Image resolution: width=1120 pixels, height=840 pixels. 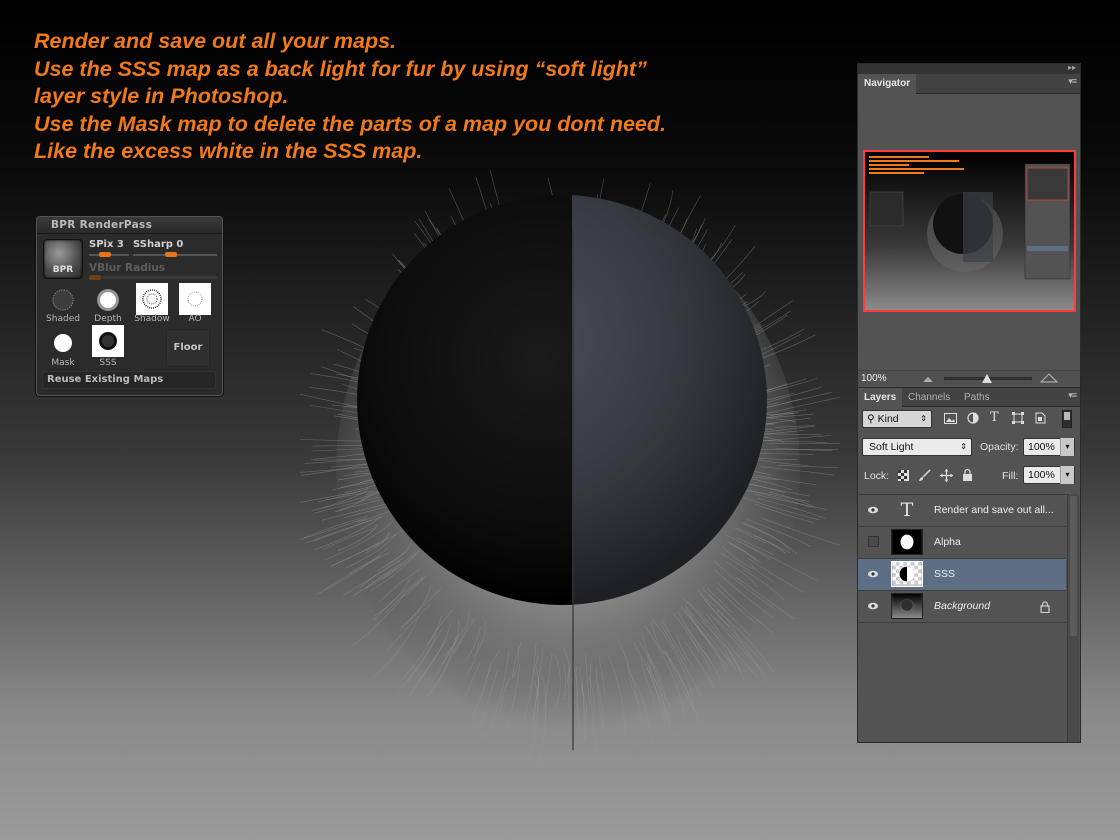 I want to click on lock-position-move-icon, so click(x=946, y=475).